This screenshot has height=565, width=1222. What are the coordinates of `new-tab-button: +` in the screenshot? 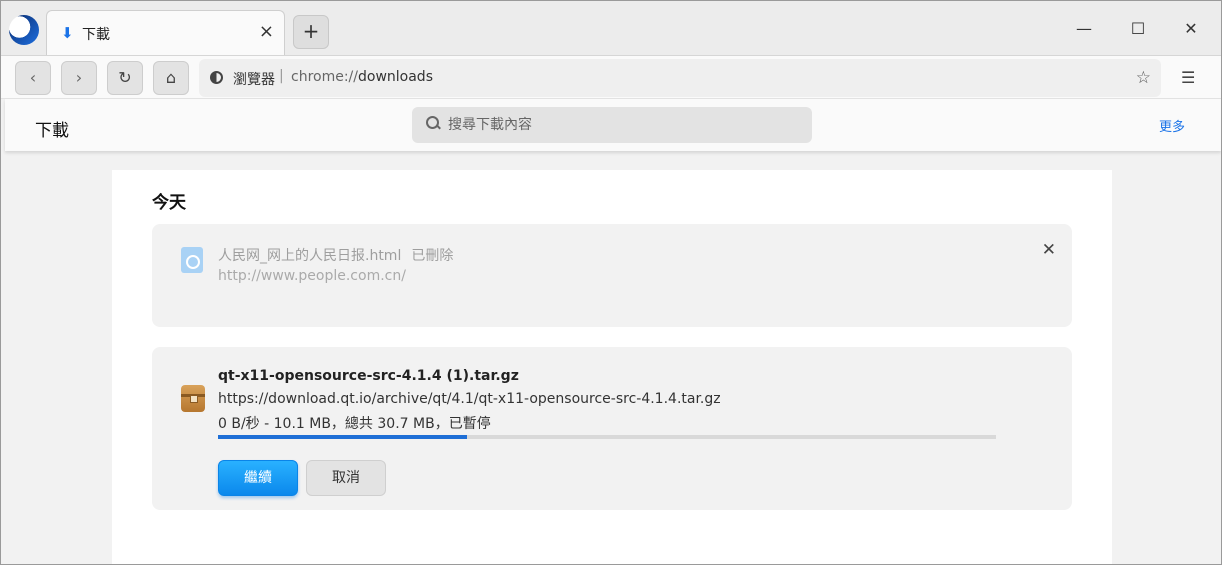 It's located at (311, 32).